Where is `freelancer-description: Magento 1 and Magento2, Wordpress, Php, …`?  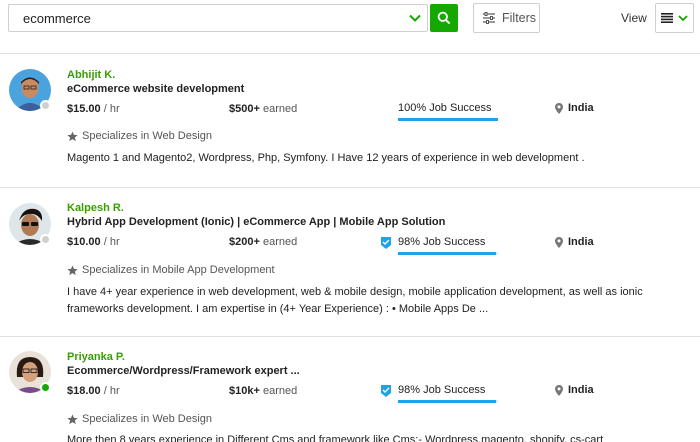
freelancer-description: Magento 1 and Magento2, Wordpress, Php, … is located at coordinates (326, 158).